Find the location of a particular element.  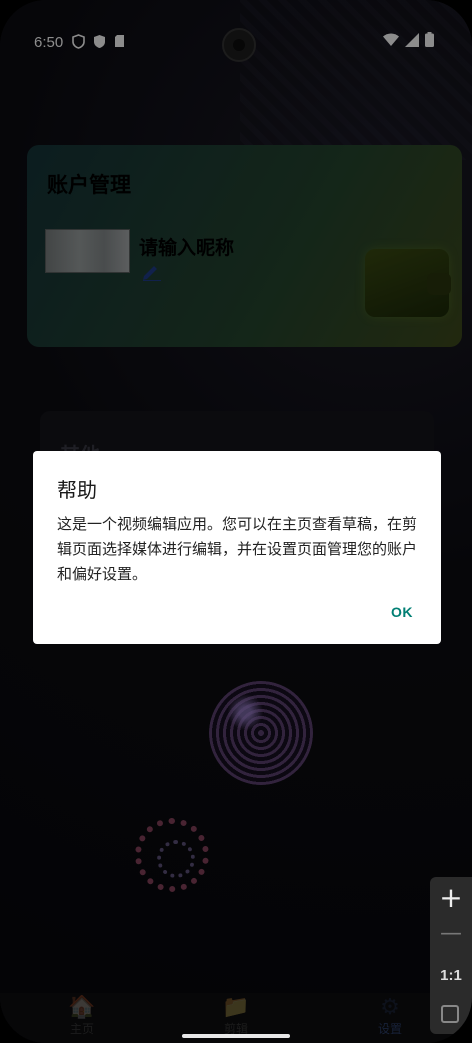

zoom-in-button: + is located at coordinates (451, 897).